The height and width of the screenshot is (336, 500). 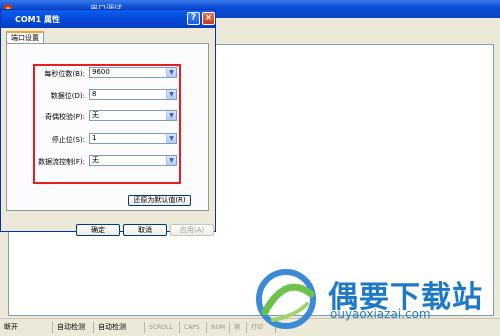 What do you see at coordinates (133, 72) in the screenshot?
I see `baud-rate-select: 9600 ▼` at bounding box center [133, 72].